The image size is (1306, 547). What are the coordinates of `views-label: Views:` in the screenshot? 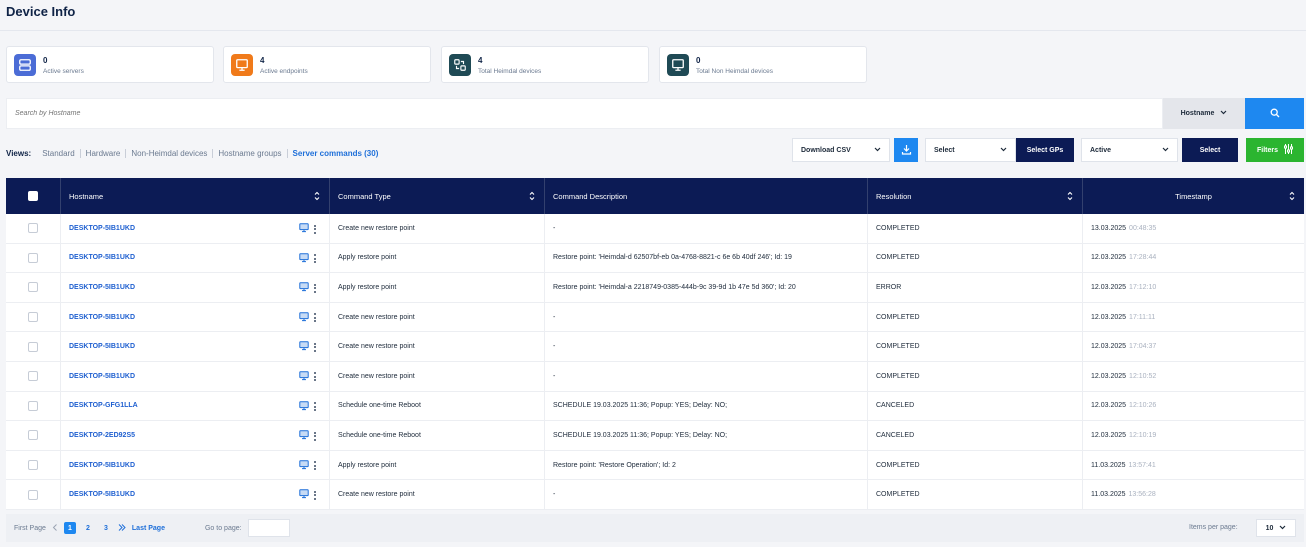 It's located at (19, 153).